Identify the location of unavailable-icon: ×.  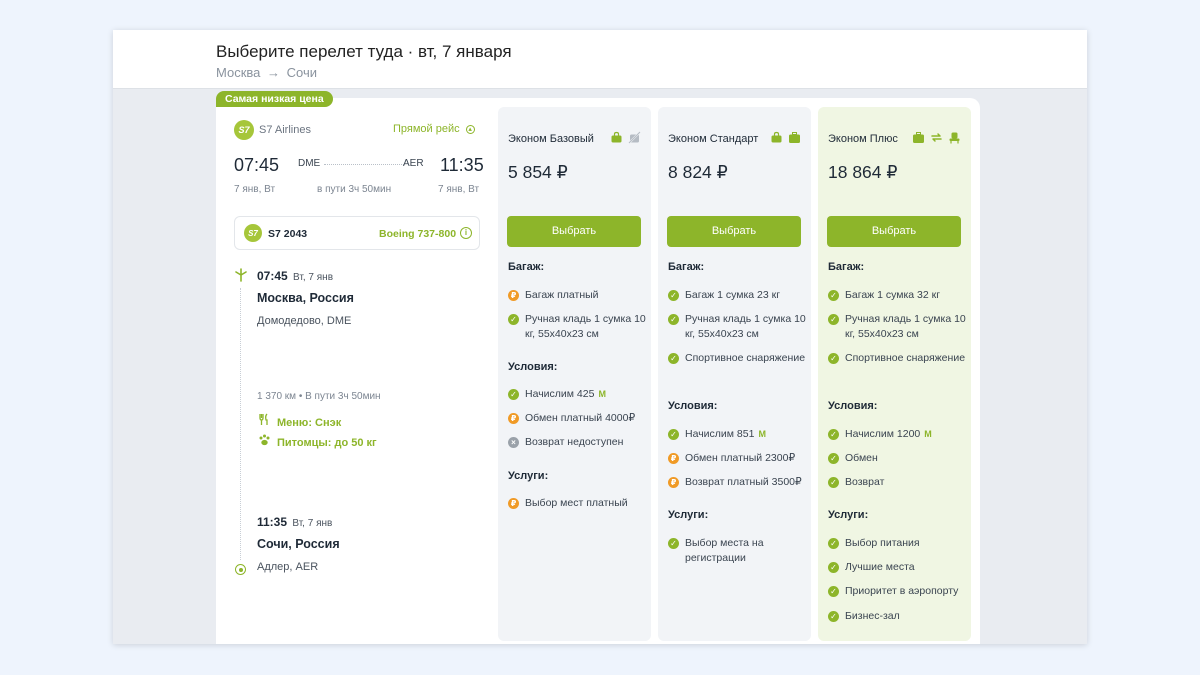
(513, 442).